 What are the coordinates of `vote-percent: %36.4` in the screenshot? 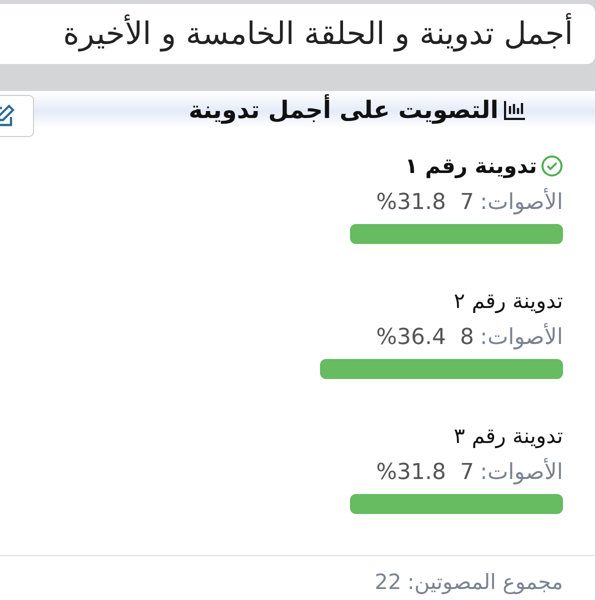 It's located at (411, 337).